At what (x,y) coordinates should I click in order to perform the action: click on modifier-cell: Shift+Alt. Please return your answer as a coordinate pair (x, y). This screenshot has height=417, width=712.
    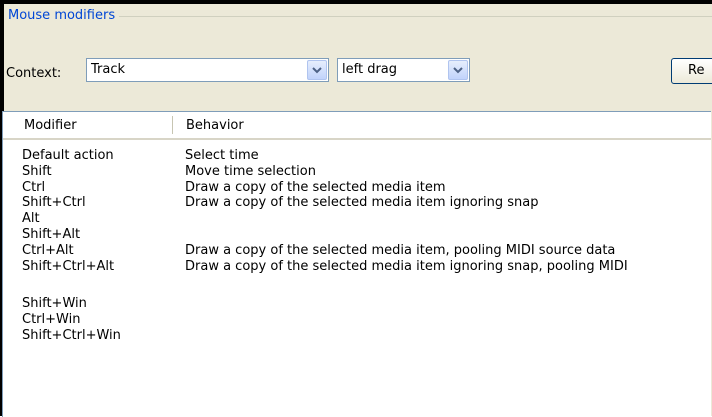
    Looking at the image, I should click on (51, 234).